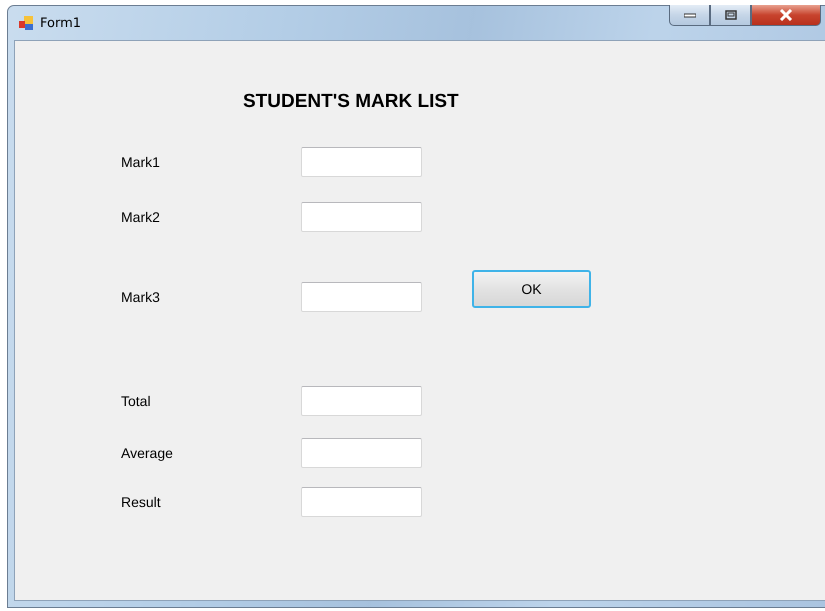 The width and height of the screenshot is (825, 611). I want to click on close-button, so click(786, 15).